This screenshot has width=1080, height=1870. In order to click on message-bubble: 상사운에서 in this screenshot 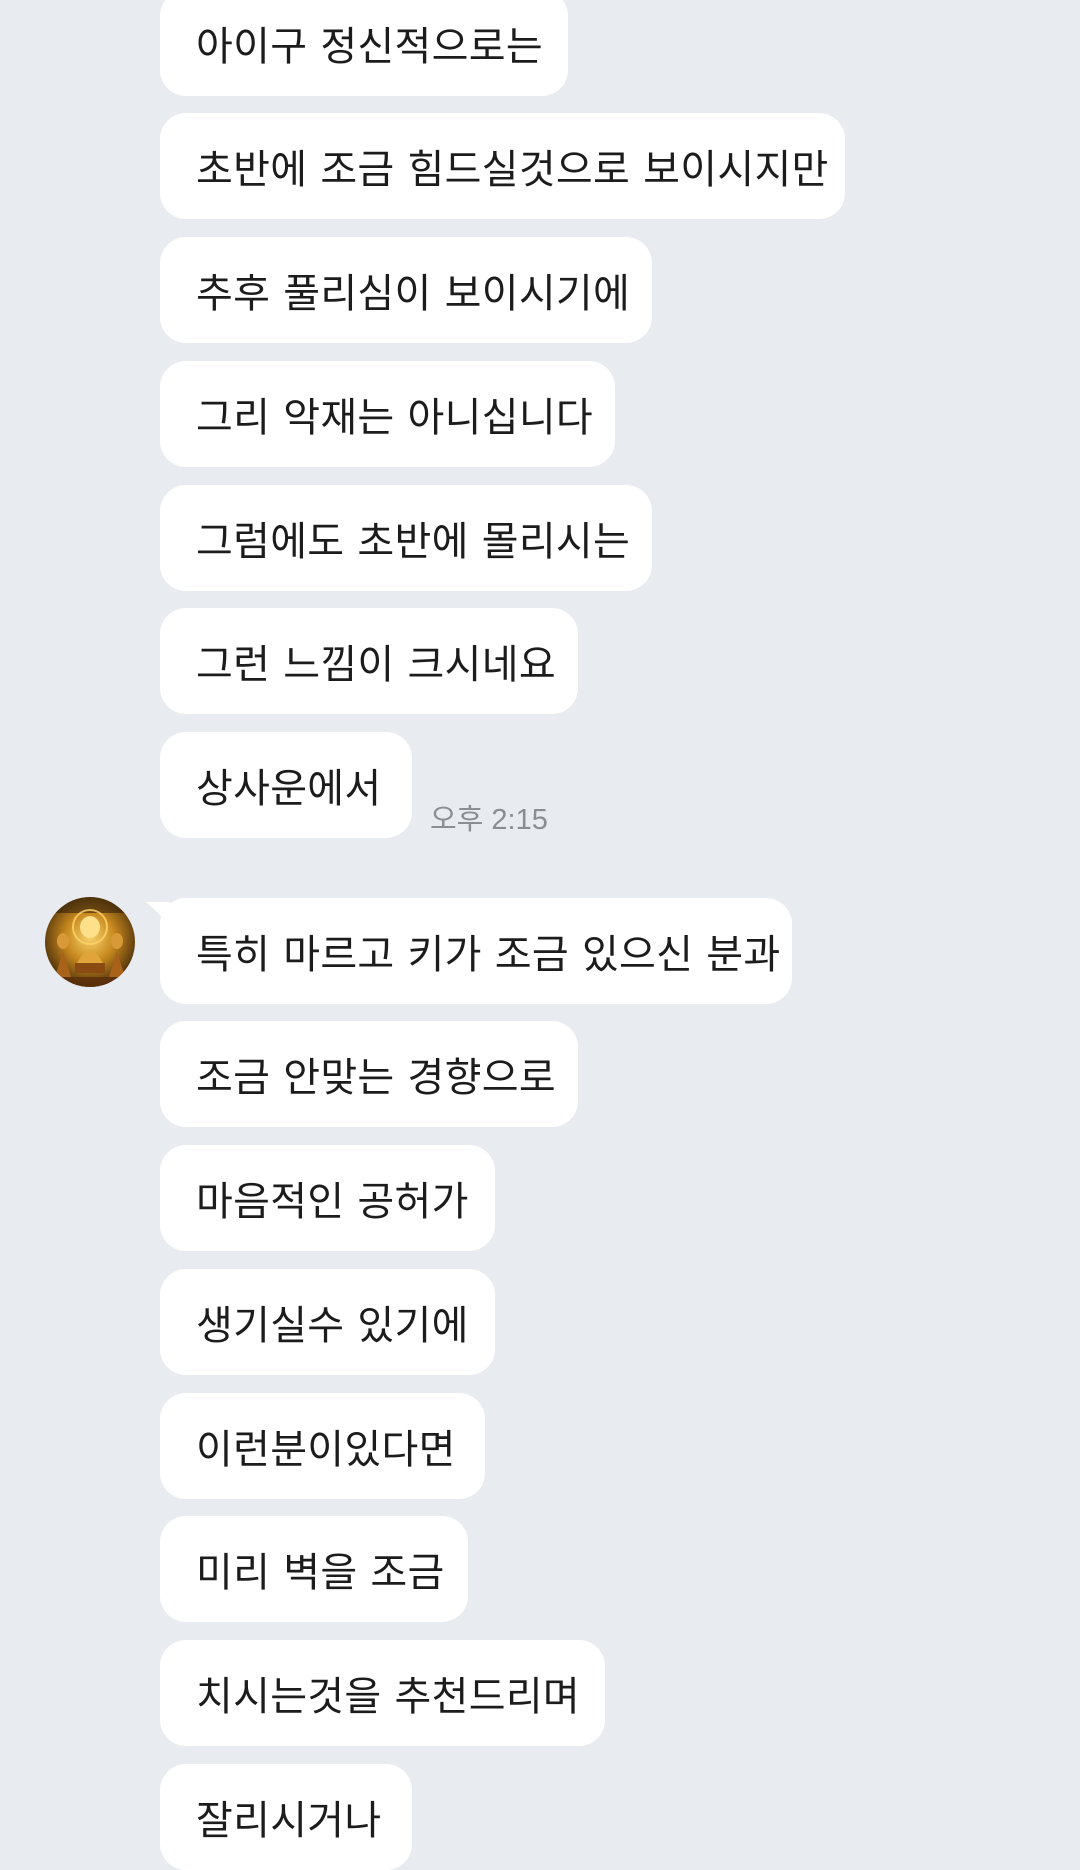, I will do `click(286, 785)`.